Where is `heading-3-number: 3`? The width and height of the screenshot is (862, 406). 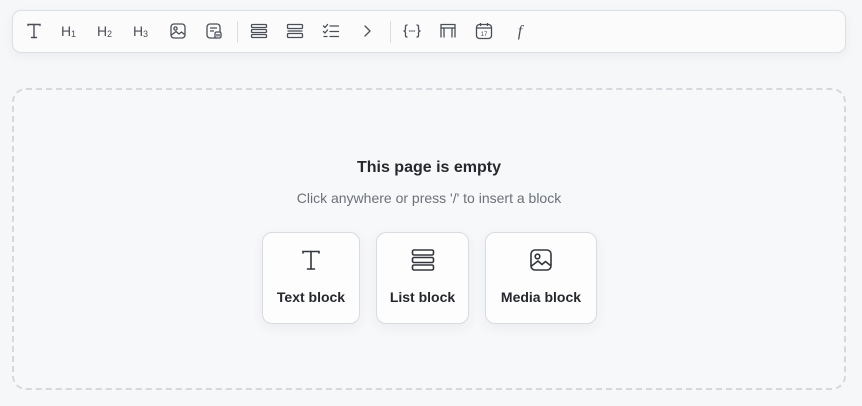
heading-3-number: 3 is located at coordinates (145, 34).